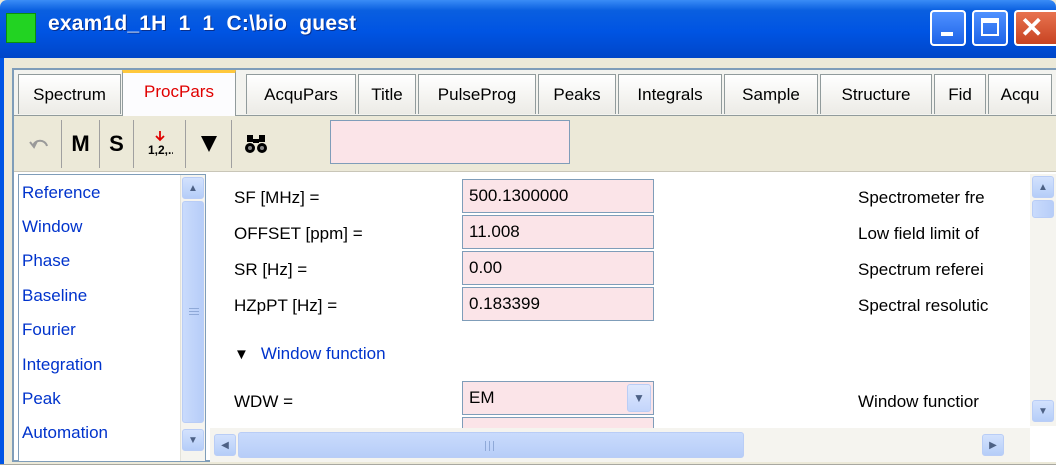  I want to click on param-label-sf: SF [MHz] =, so click(277, 197).